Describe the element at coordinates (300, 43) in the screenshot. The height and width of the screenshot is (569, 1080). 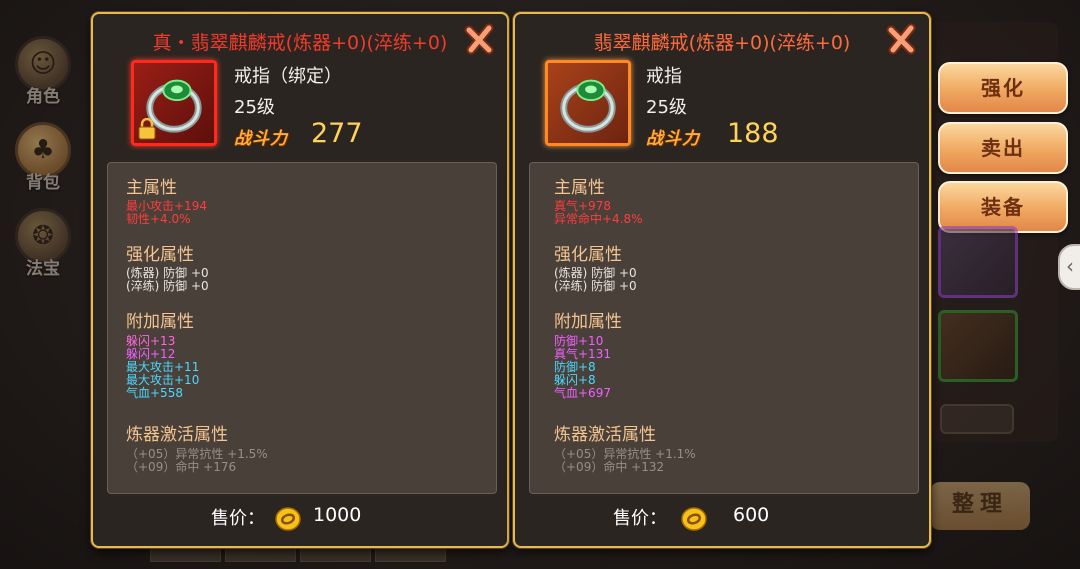
I see `item-title: 真・翡翠麒麟戒(炼器+0)(淬练+0)` at that location.